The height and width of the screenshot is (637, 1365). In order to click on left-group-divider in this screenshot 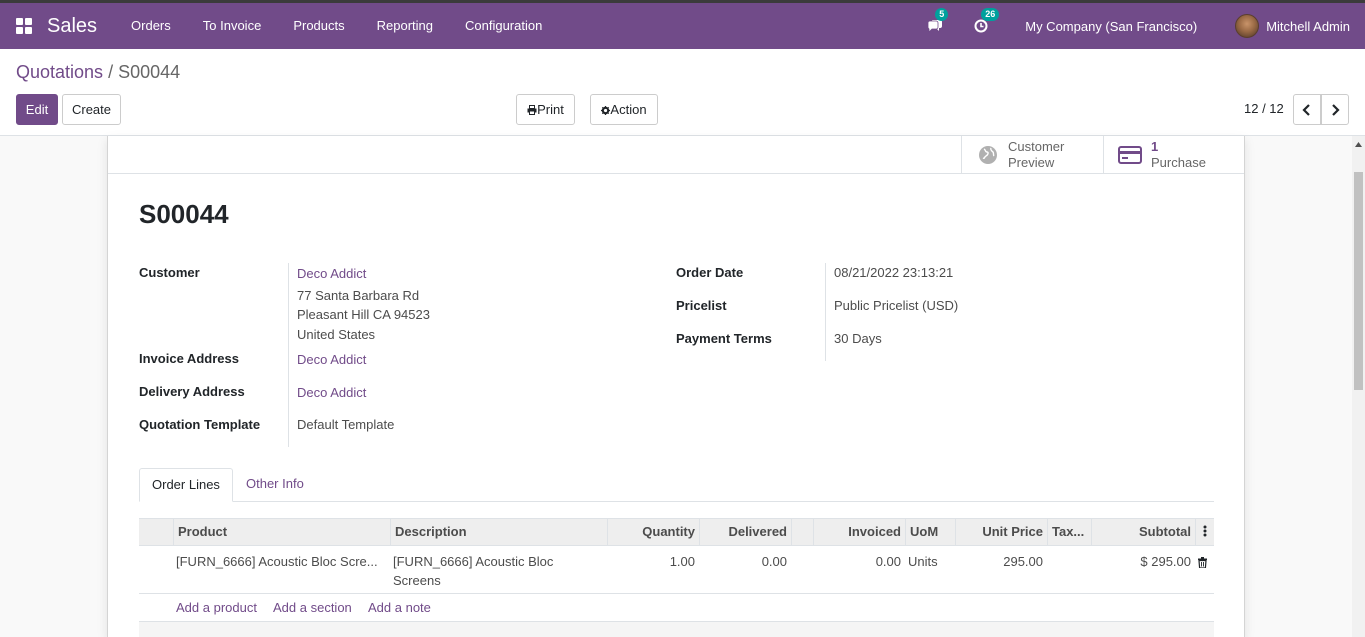, I will do `click(288, 355)`.